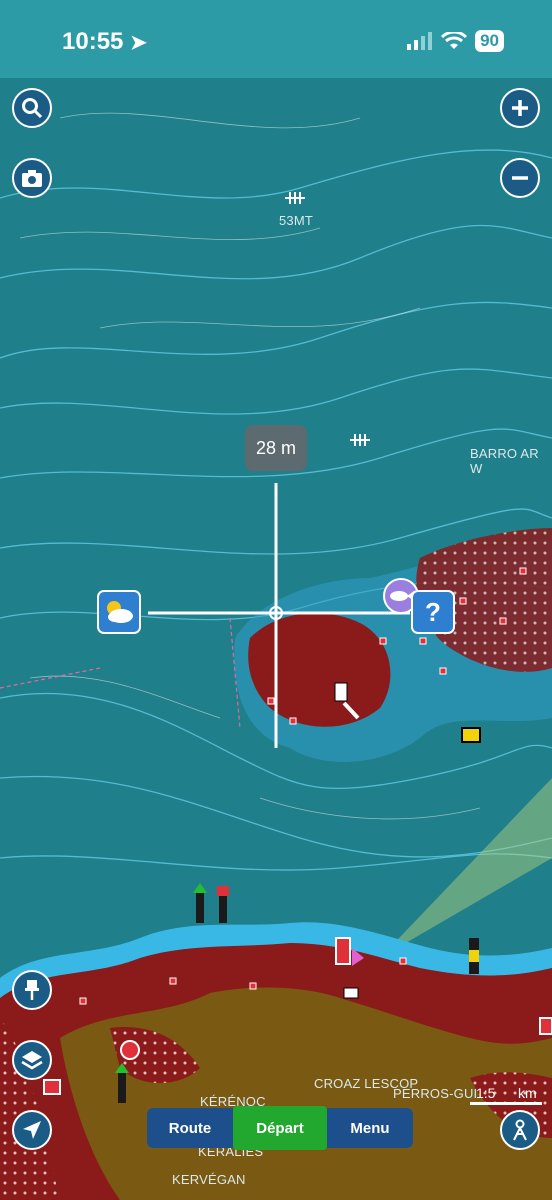  I want to click on search-button, so click(32, 108).